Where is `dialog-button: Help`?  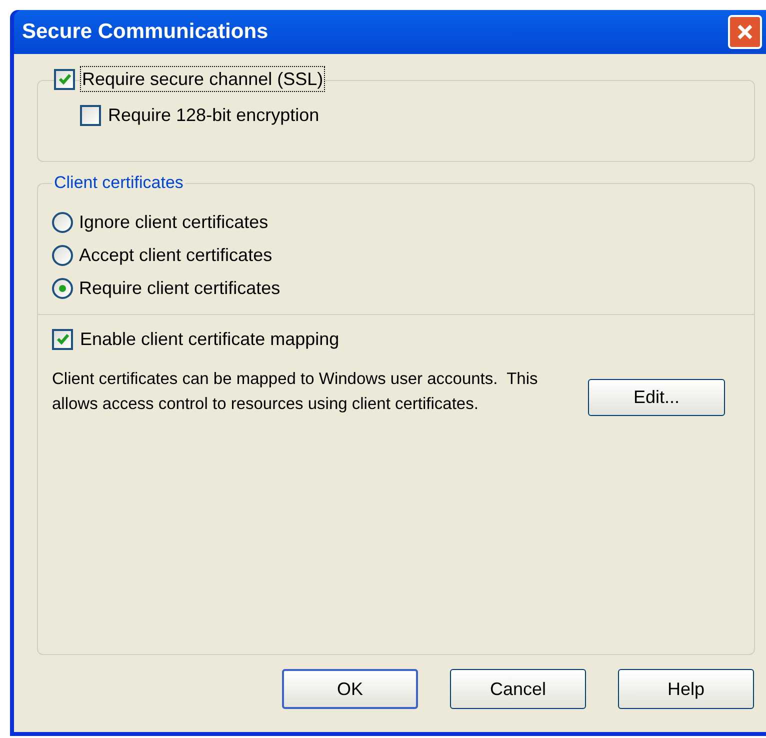 dialog-button: Help is located at coordinates (686, 689).